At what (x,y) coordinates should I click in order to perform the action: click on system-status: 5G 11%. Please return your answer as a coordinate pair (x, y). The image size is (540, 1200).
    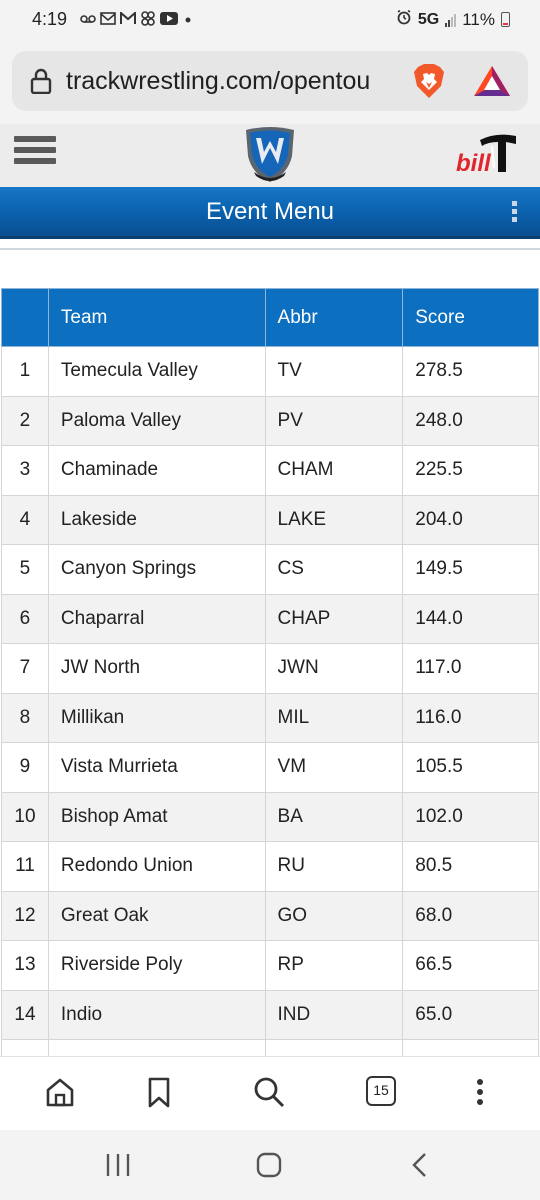
    Looking at the image, I should click on (453, 19).